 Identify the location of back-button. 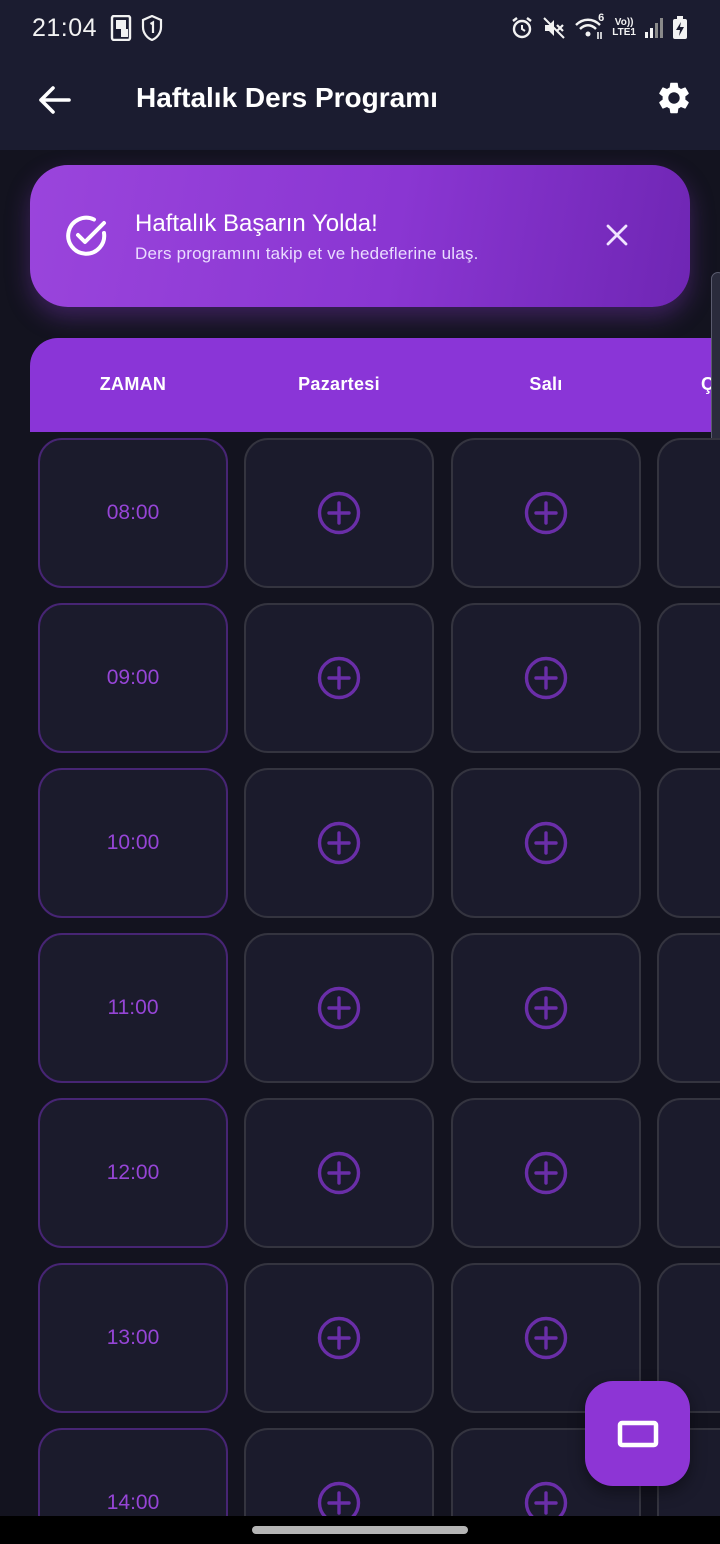
(54, 100).